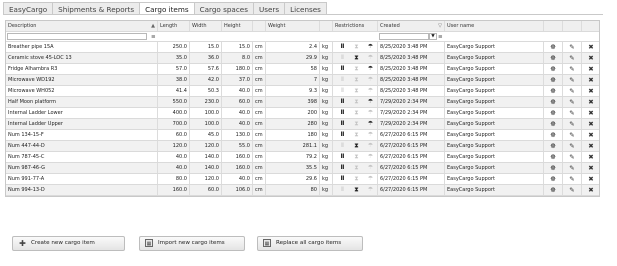 This screenshot has height=266, width=617. What do you see at coordinates (494, 26) in the screenshot?
I see `column-header-user-name: User name` at bounding box center [494, 26].